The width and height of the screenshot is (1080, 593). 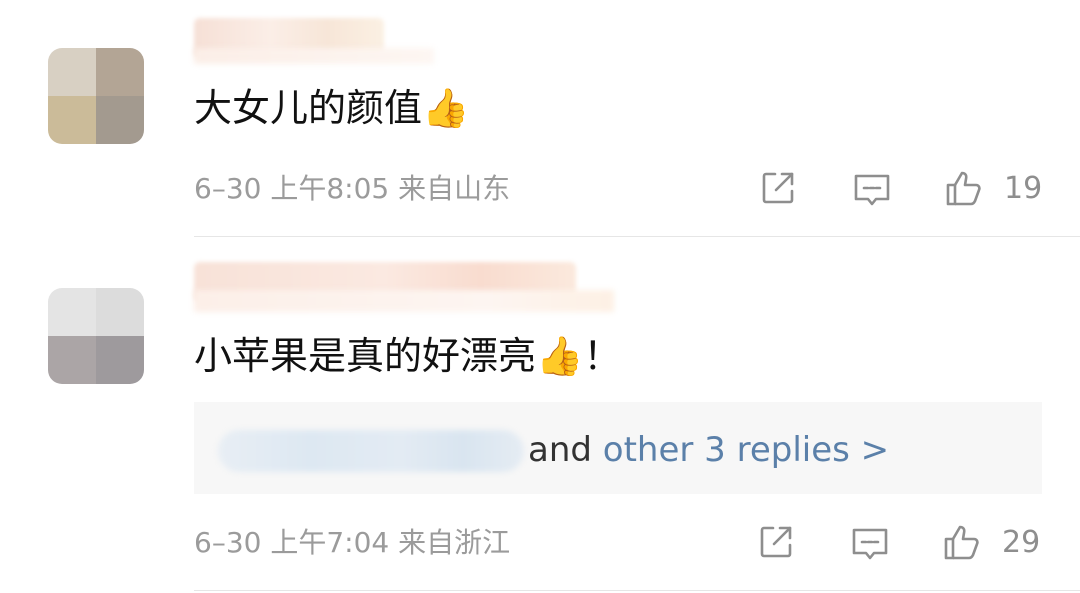 What do you see at coordinates (454, 188) in the screenshot?
I see `comment-location: 来自山东` at bounding box center [454, 188].